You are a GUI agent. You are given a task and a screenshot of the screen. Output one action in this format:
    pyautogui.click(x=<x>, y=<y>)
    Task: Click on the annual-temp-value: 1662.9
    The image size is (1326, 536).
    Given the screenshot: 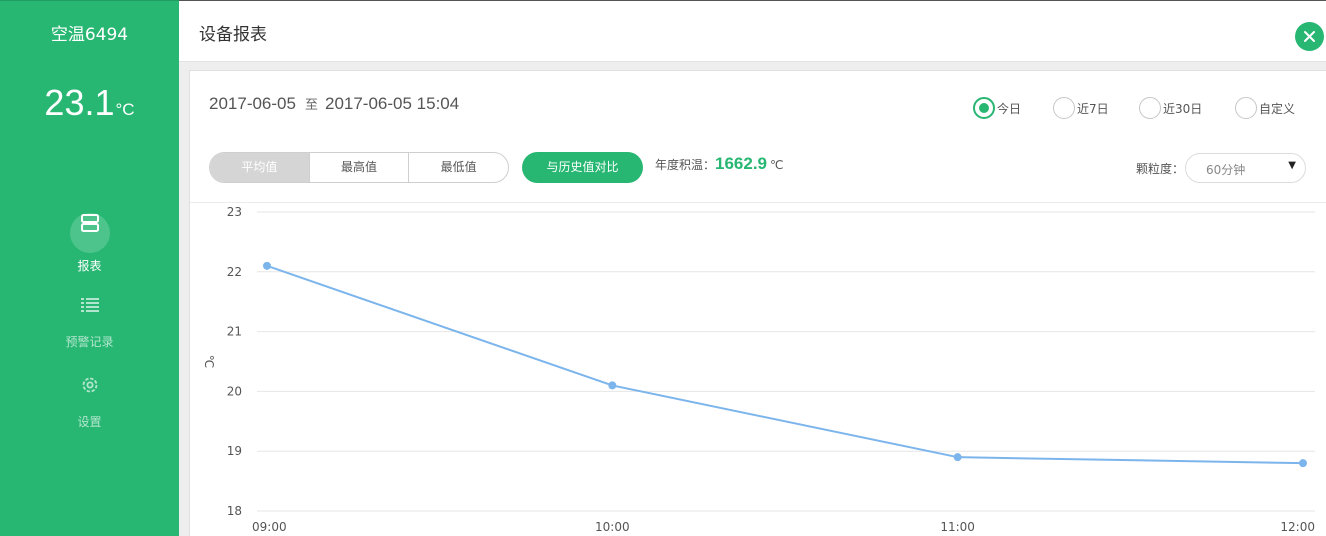 What is the action you would take?
    pyautogui.click(x=741, y=163)
    